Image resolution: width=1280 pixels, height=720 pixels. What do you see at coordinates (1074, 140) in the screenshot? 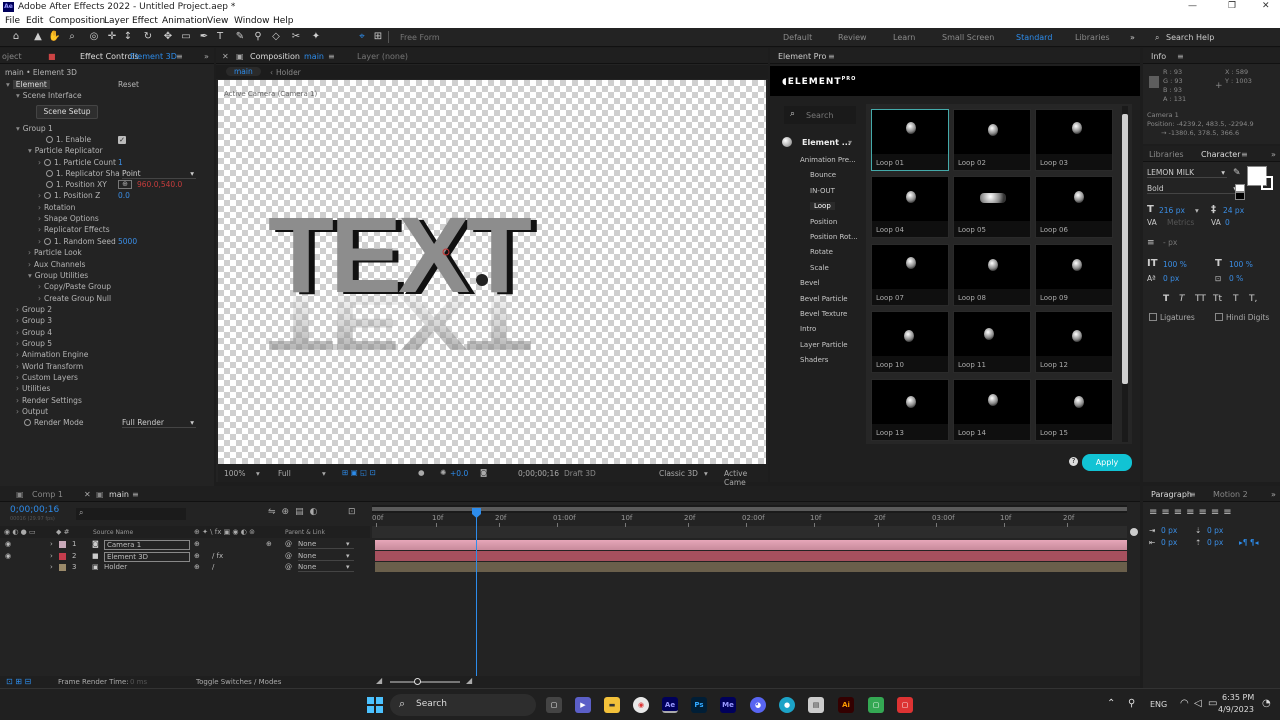
I see `preset-thumbnail: Loop 03` at bounding box center [1074, 140].